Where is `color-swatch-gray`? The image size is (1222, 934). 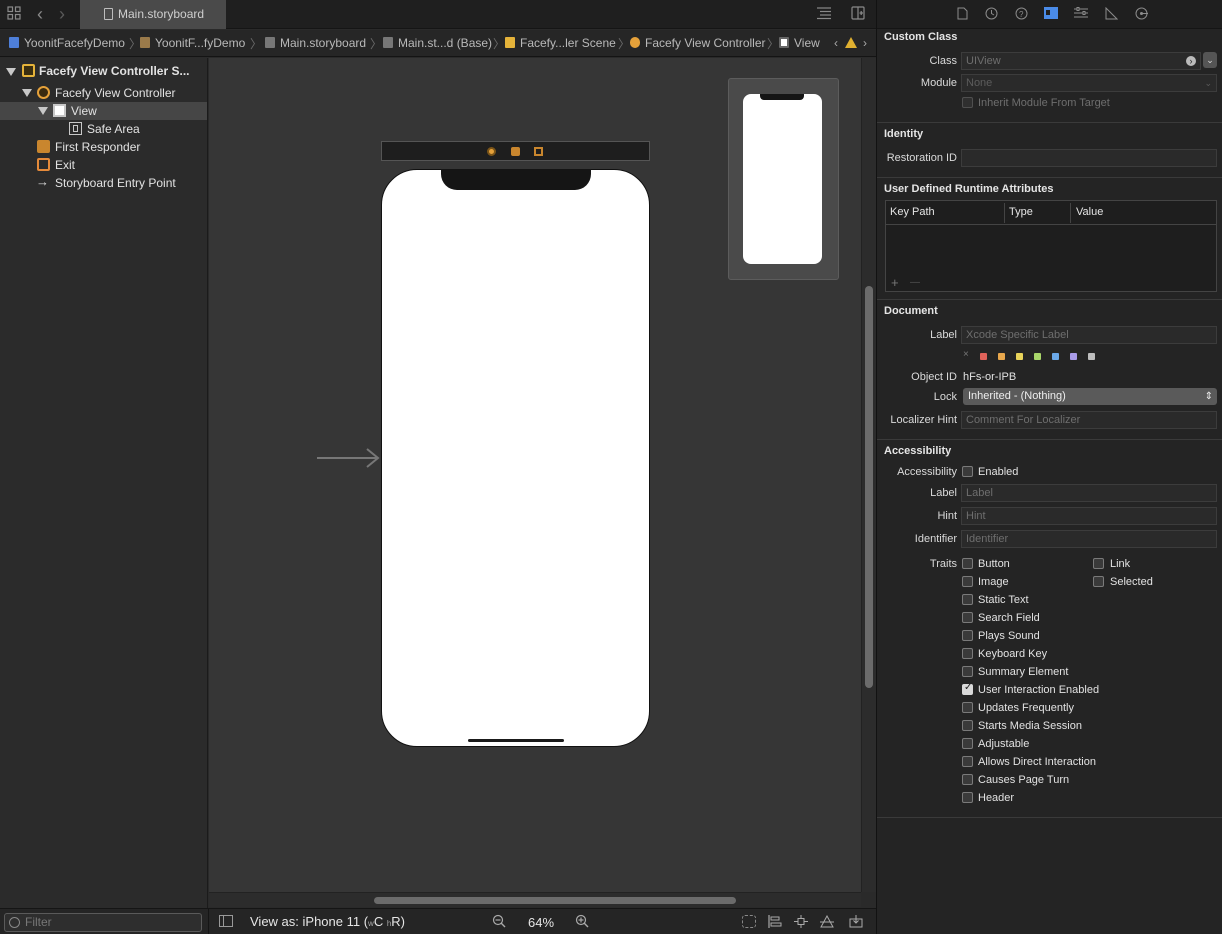 color-swatch-gray is located at coordinates (1091, 356).